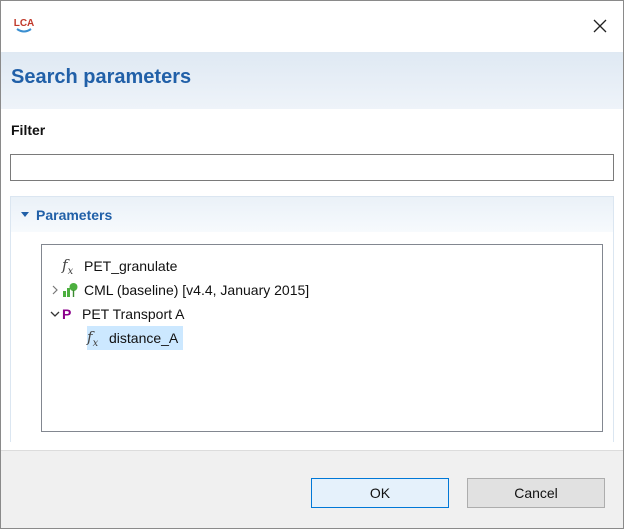 This screenshot has height=529, width=624. I want to click on chevron-right-icon, so click(55, 290).